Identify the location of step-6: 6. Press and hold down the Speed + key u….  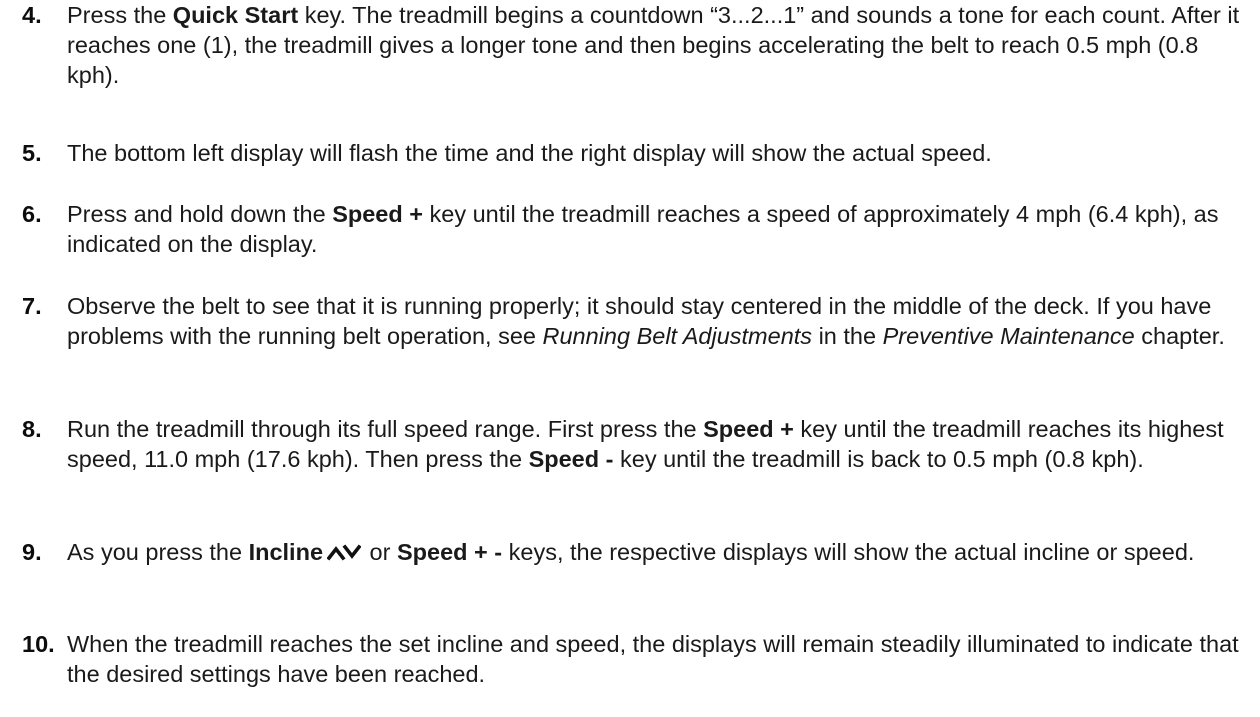
(637, 229).